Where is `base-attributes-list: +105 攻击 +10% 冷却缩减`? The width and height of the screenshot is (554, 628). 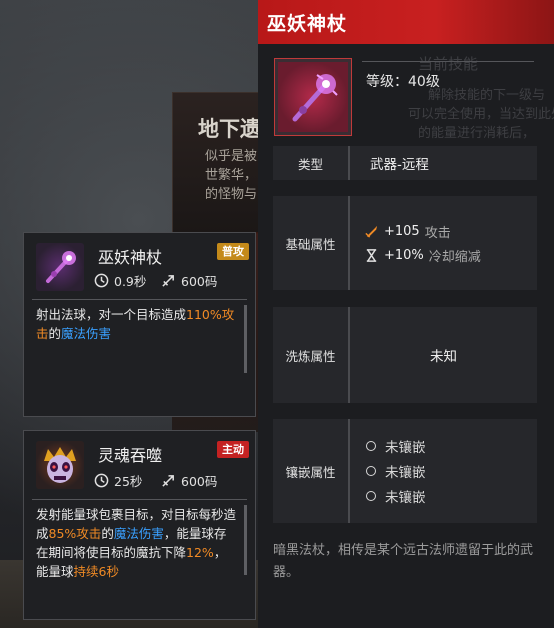 base-attributes-list: +105 攻击 +10% 冷却缩减 is located at coordinates (443, 243).